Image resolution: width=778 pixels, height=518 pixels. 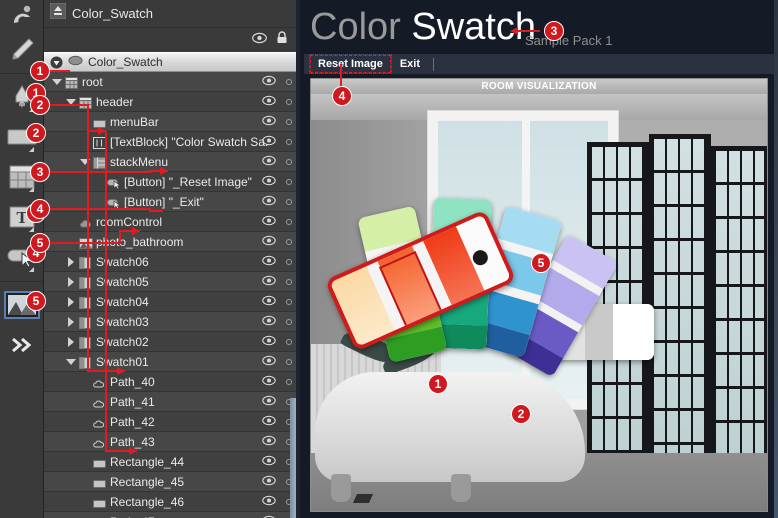 I want to click on eye-shape-icon, so click(x=75, y=62).